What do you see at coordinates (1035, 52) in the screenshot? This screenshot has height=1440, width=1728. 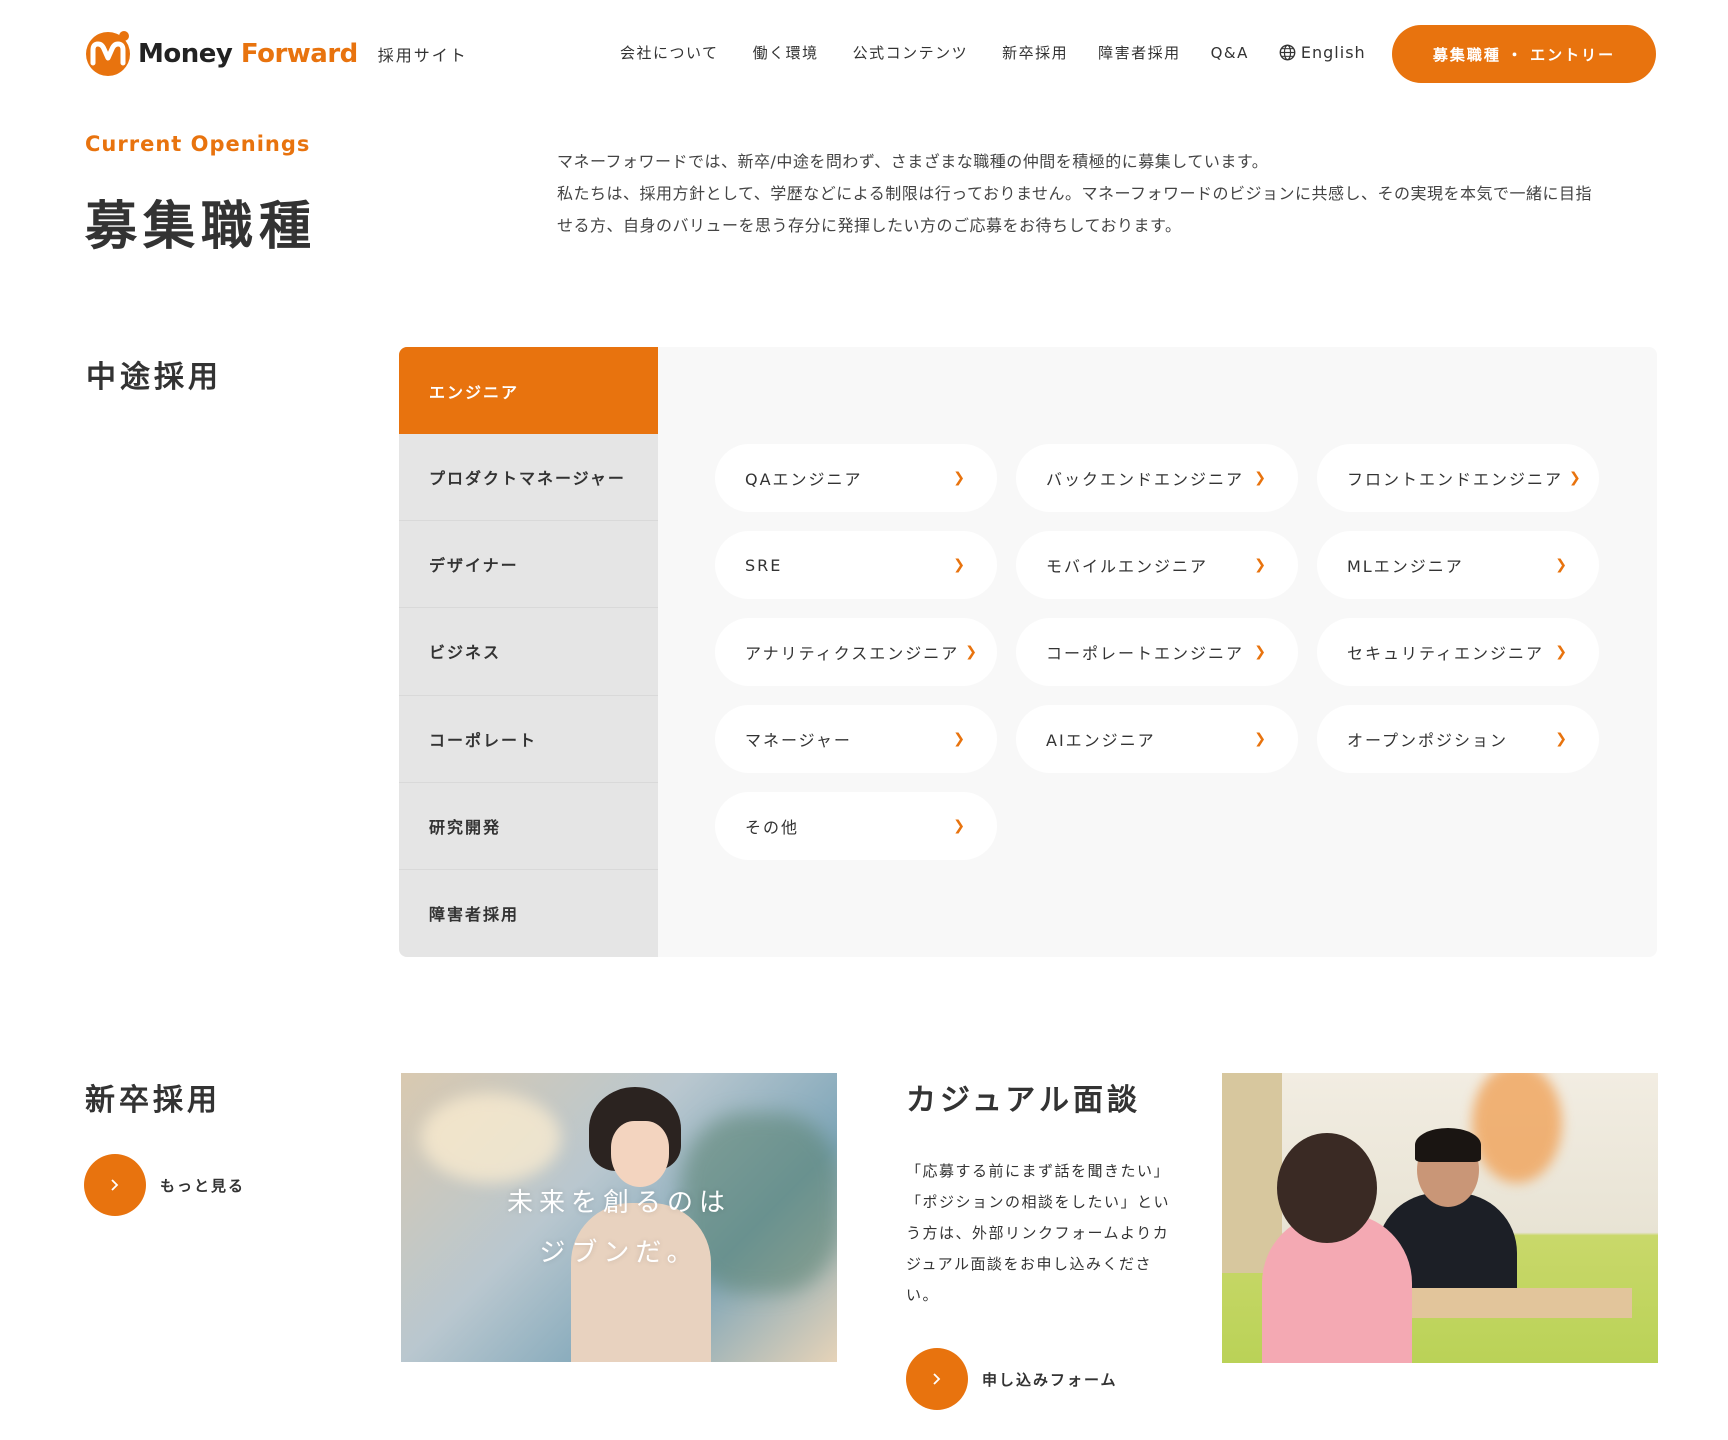 I see `nav-new-grad: 新卒採用` at bounding box center [1035, 52].